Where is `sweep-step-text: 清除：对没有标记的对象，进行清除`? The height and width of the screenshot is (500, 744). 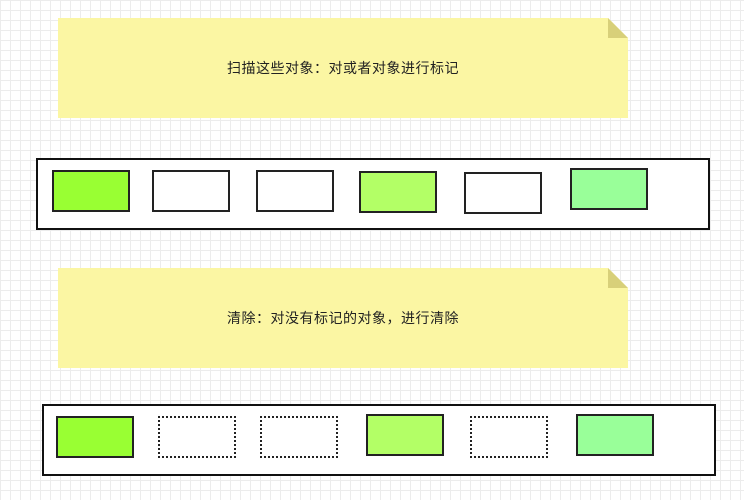 sweep-step-text: 清除：对没有标记的对象，进行清除 is located at coordinates (343, 319).